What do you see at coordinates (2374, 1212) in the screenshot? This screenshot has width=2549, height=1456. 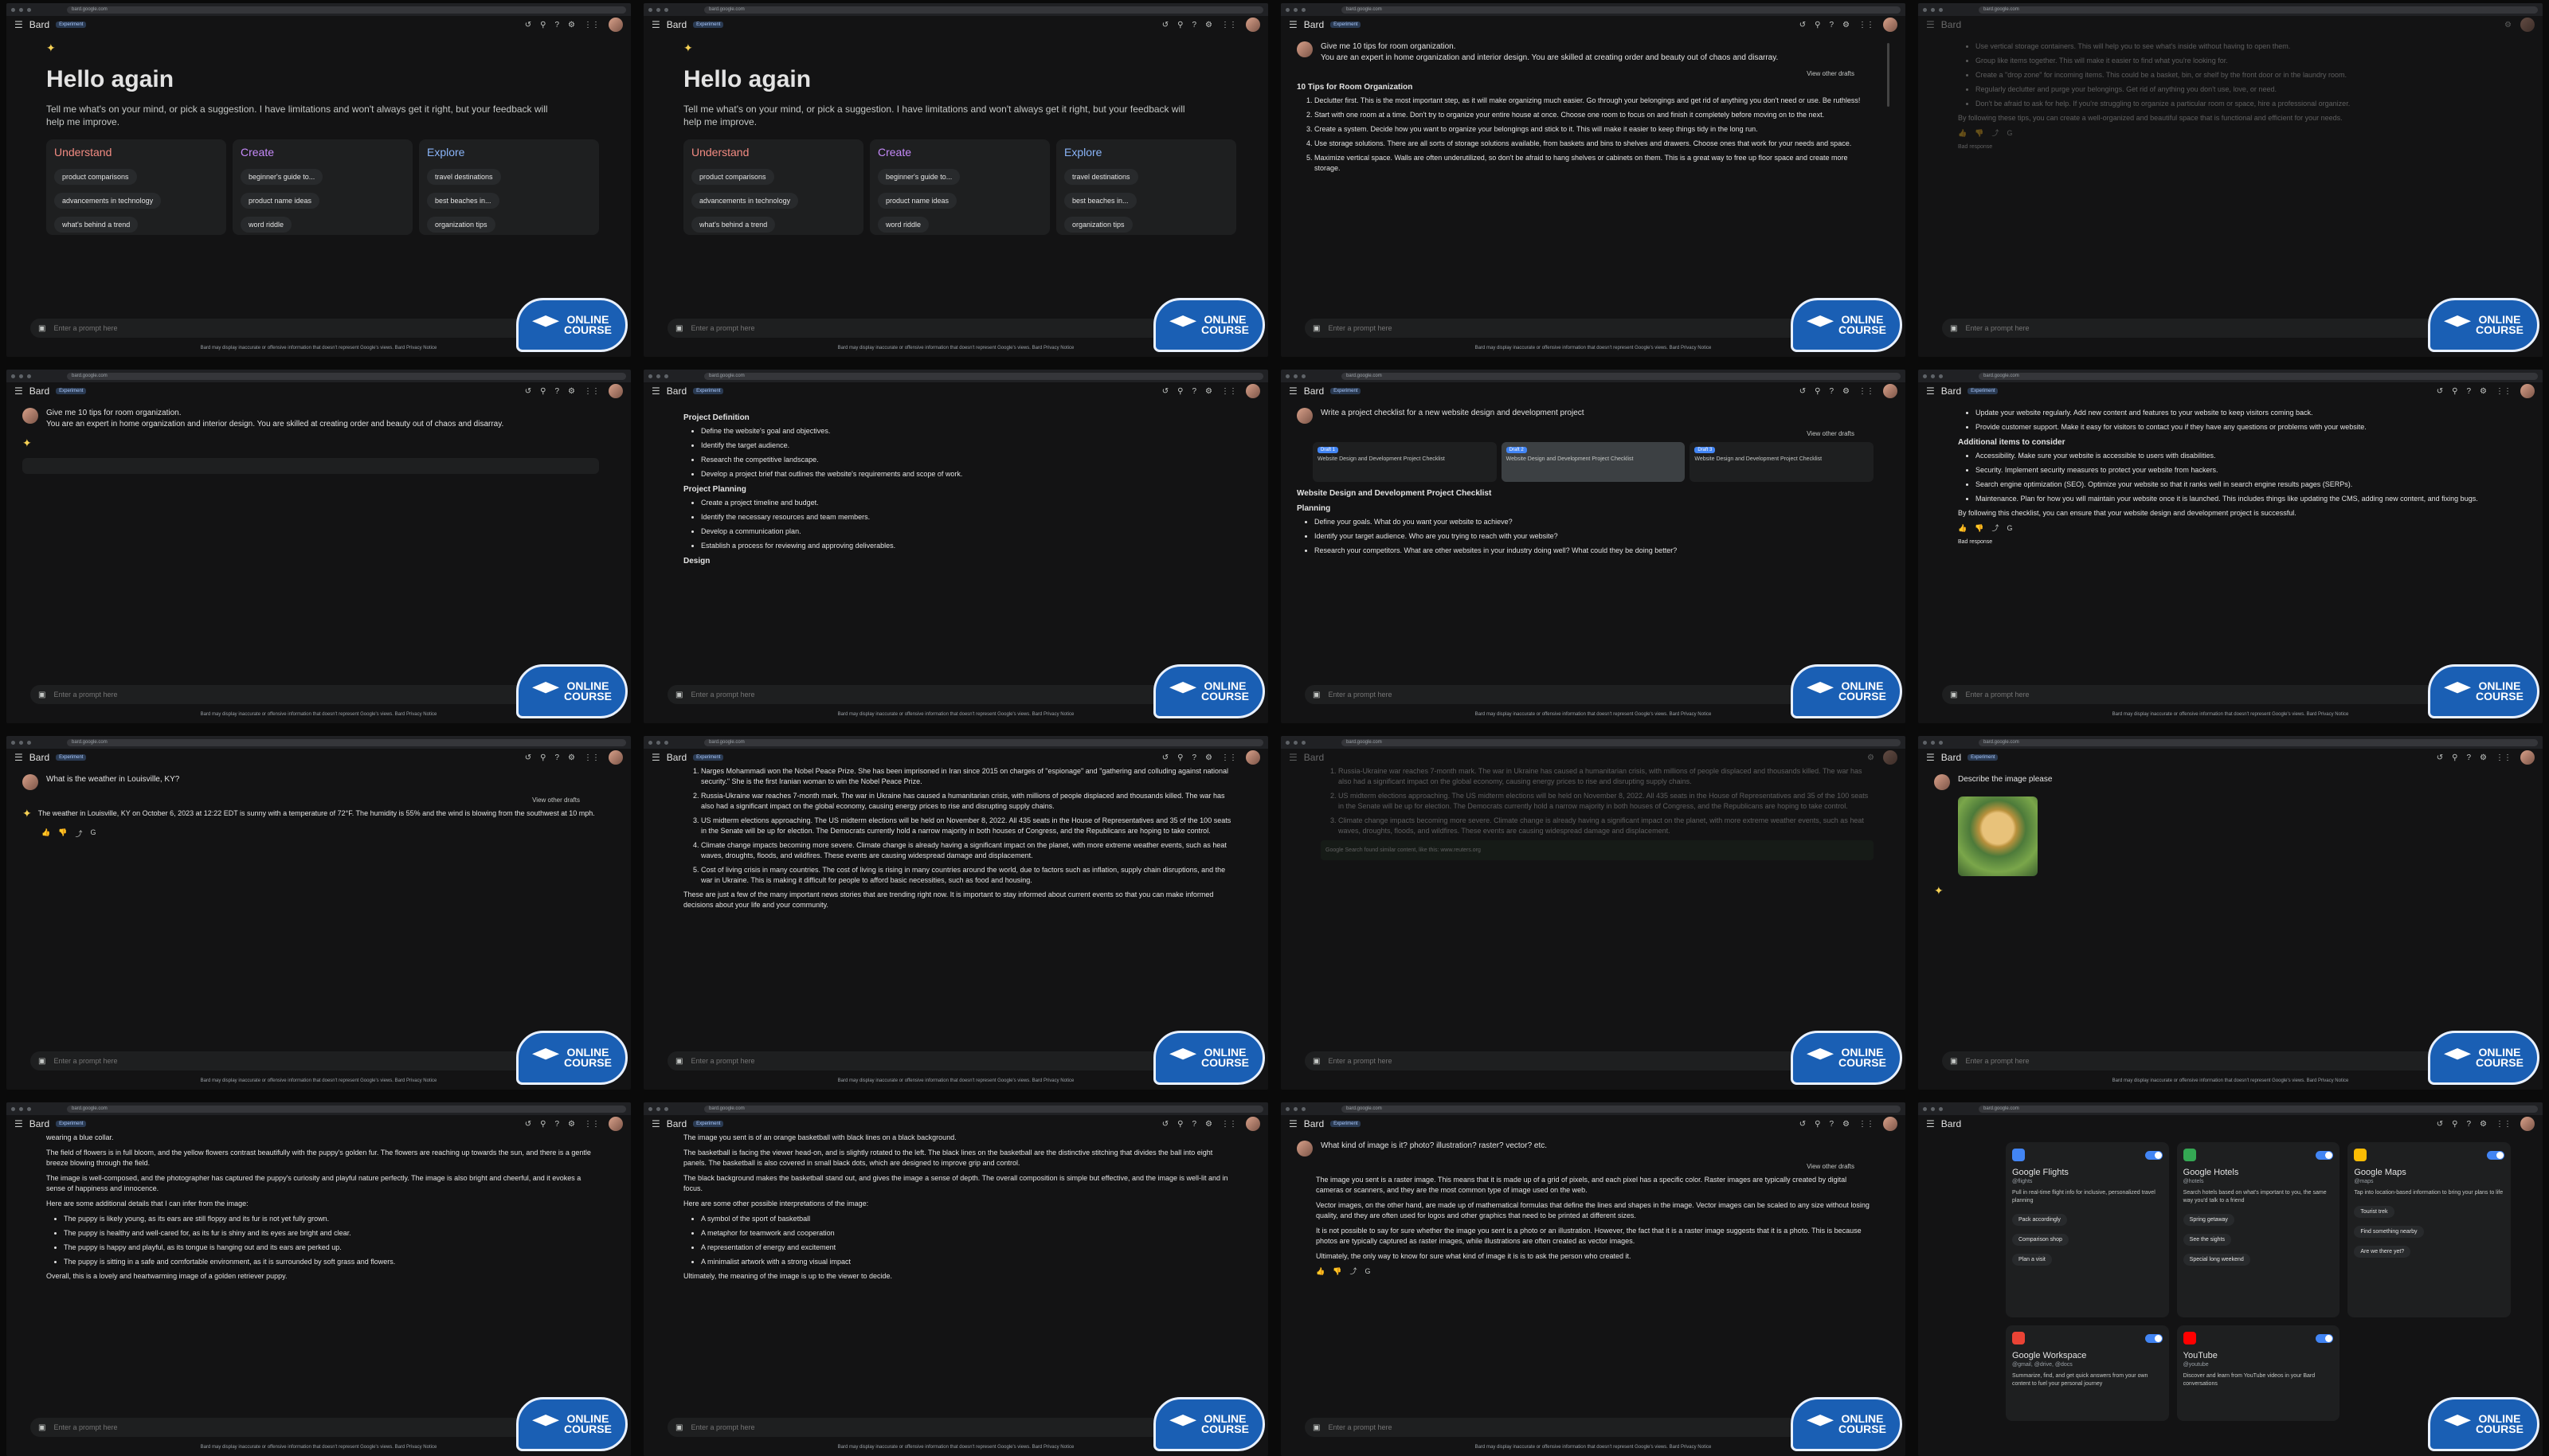 I see `extension-chip: Tourist trek` at bounding box center [2374, 1212].